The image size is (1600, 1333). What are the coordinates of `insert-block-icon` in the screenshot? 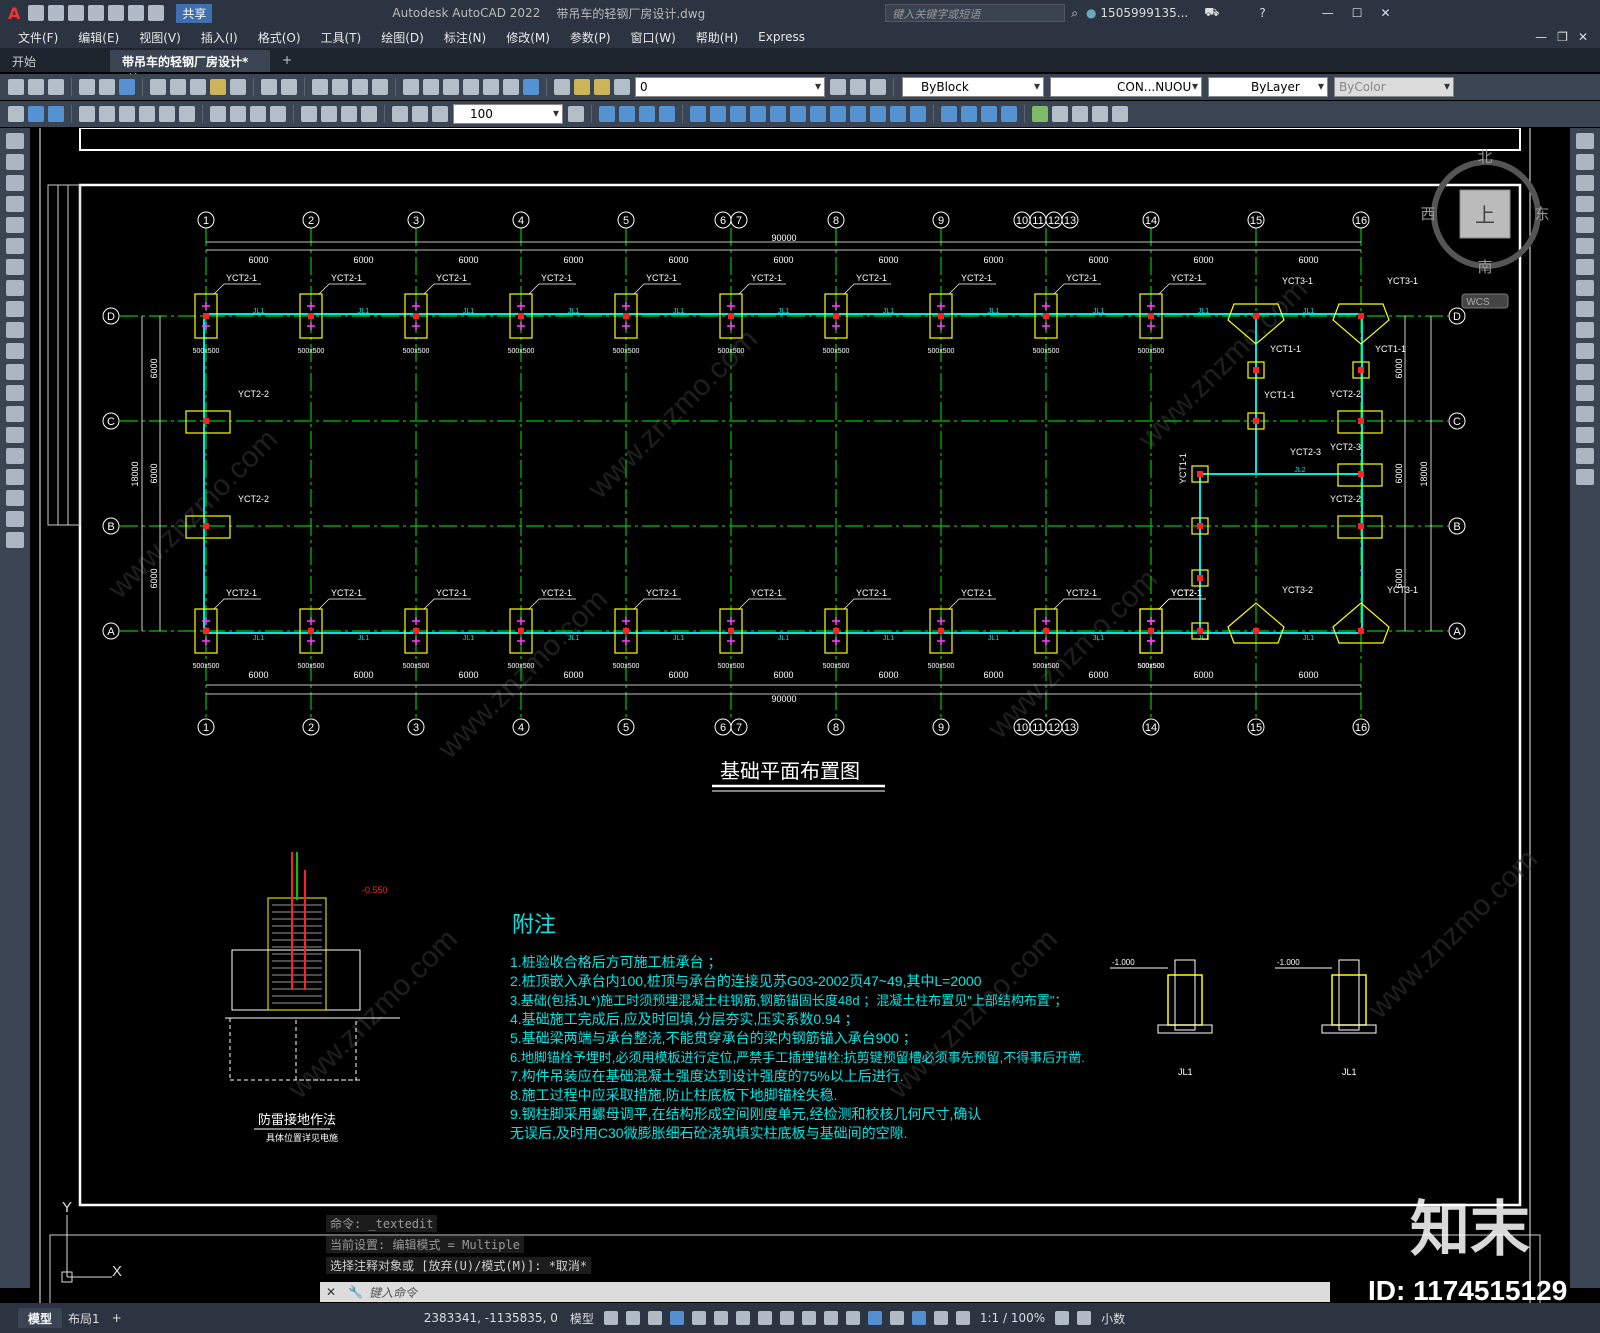 It's located at (15, 372).